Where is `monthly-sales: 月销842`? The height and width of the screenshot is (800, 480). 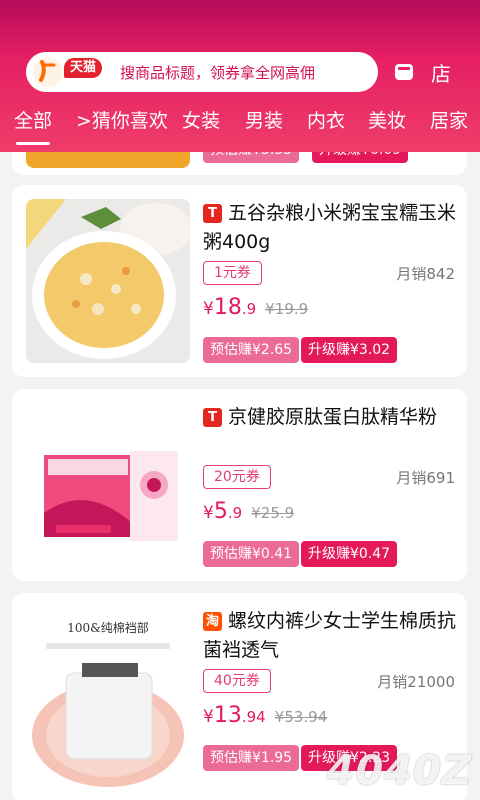 monthly-sales: 月销842 is located at coordinates (425, 274).